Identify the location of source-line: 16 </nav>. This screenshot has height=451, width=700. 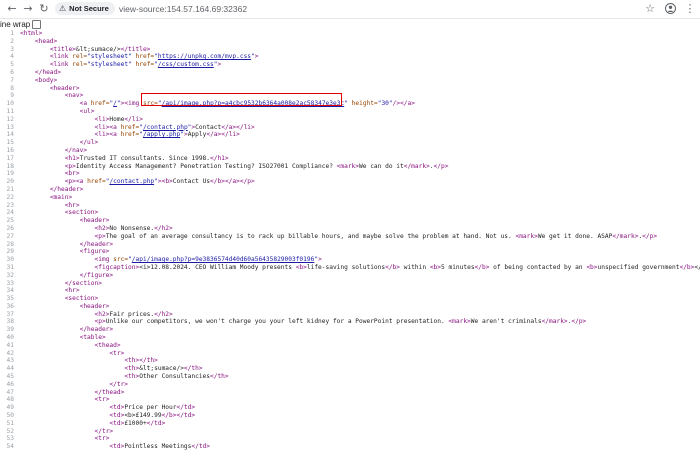
(350, 151).